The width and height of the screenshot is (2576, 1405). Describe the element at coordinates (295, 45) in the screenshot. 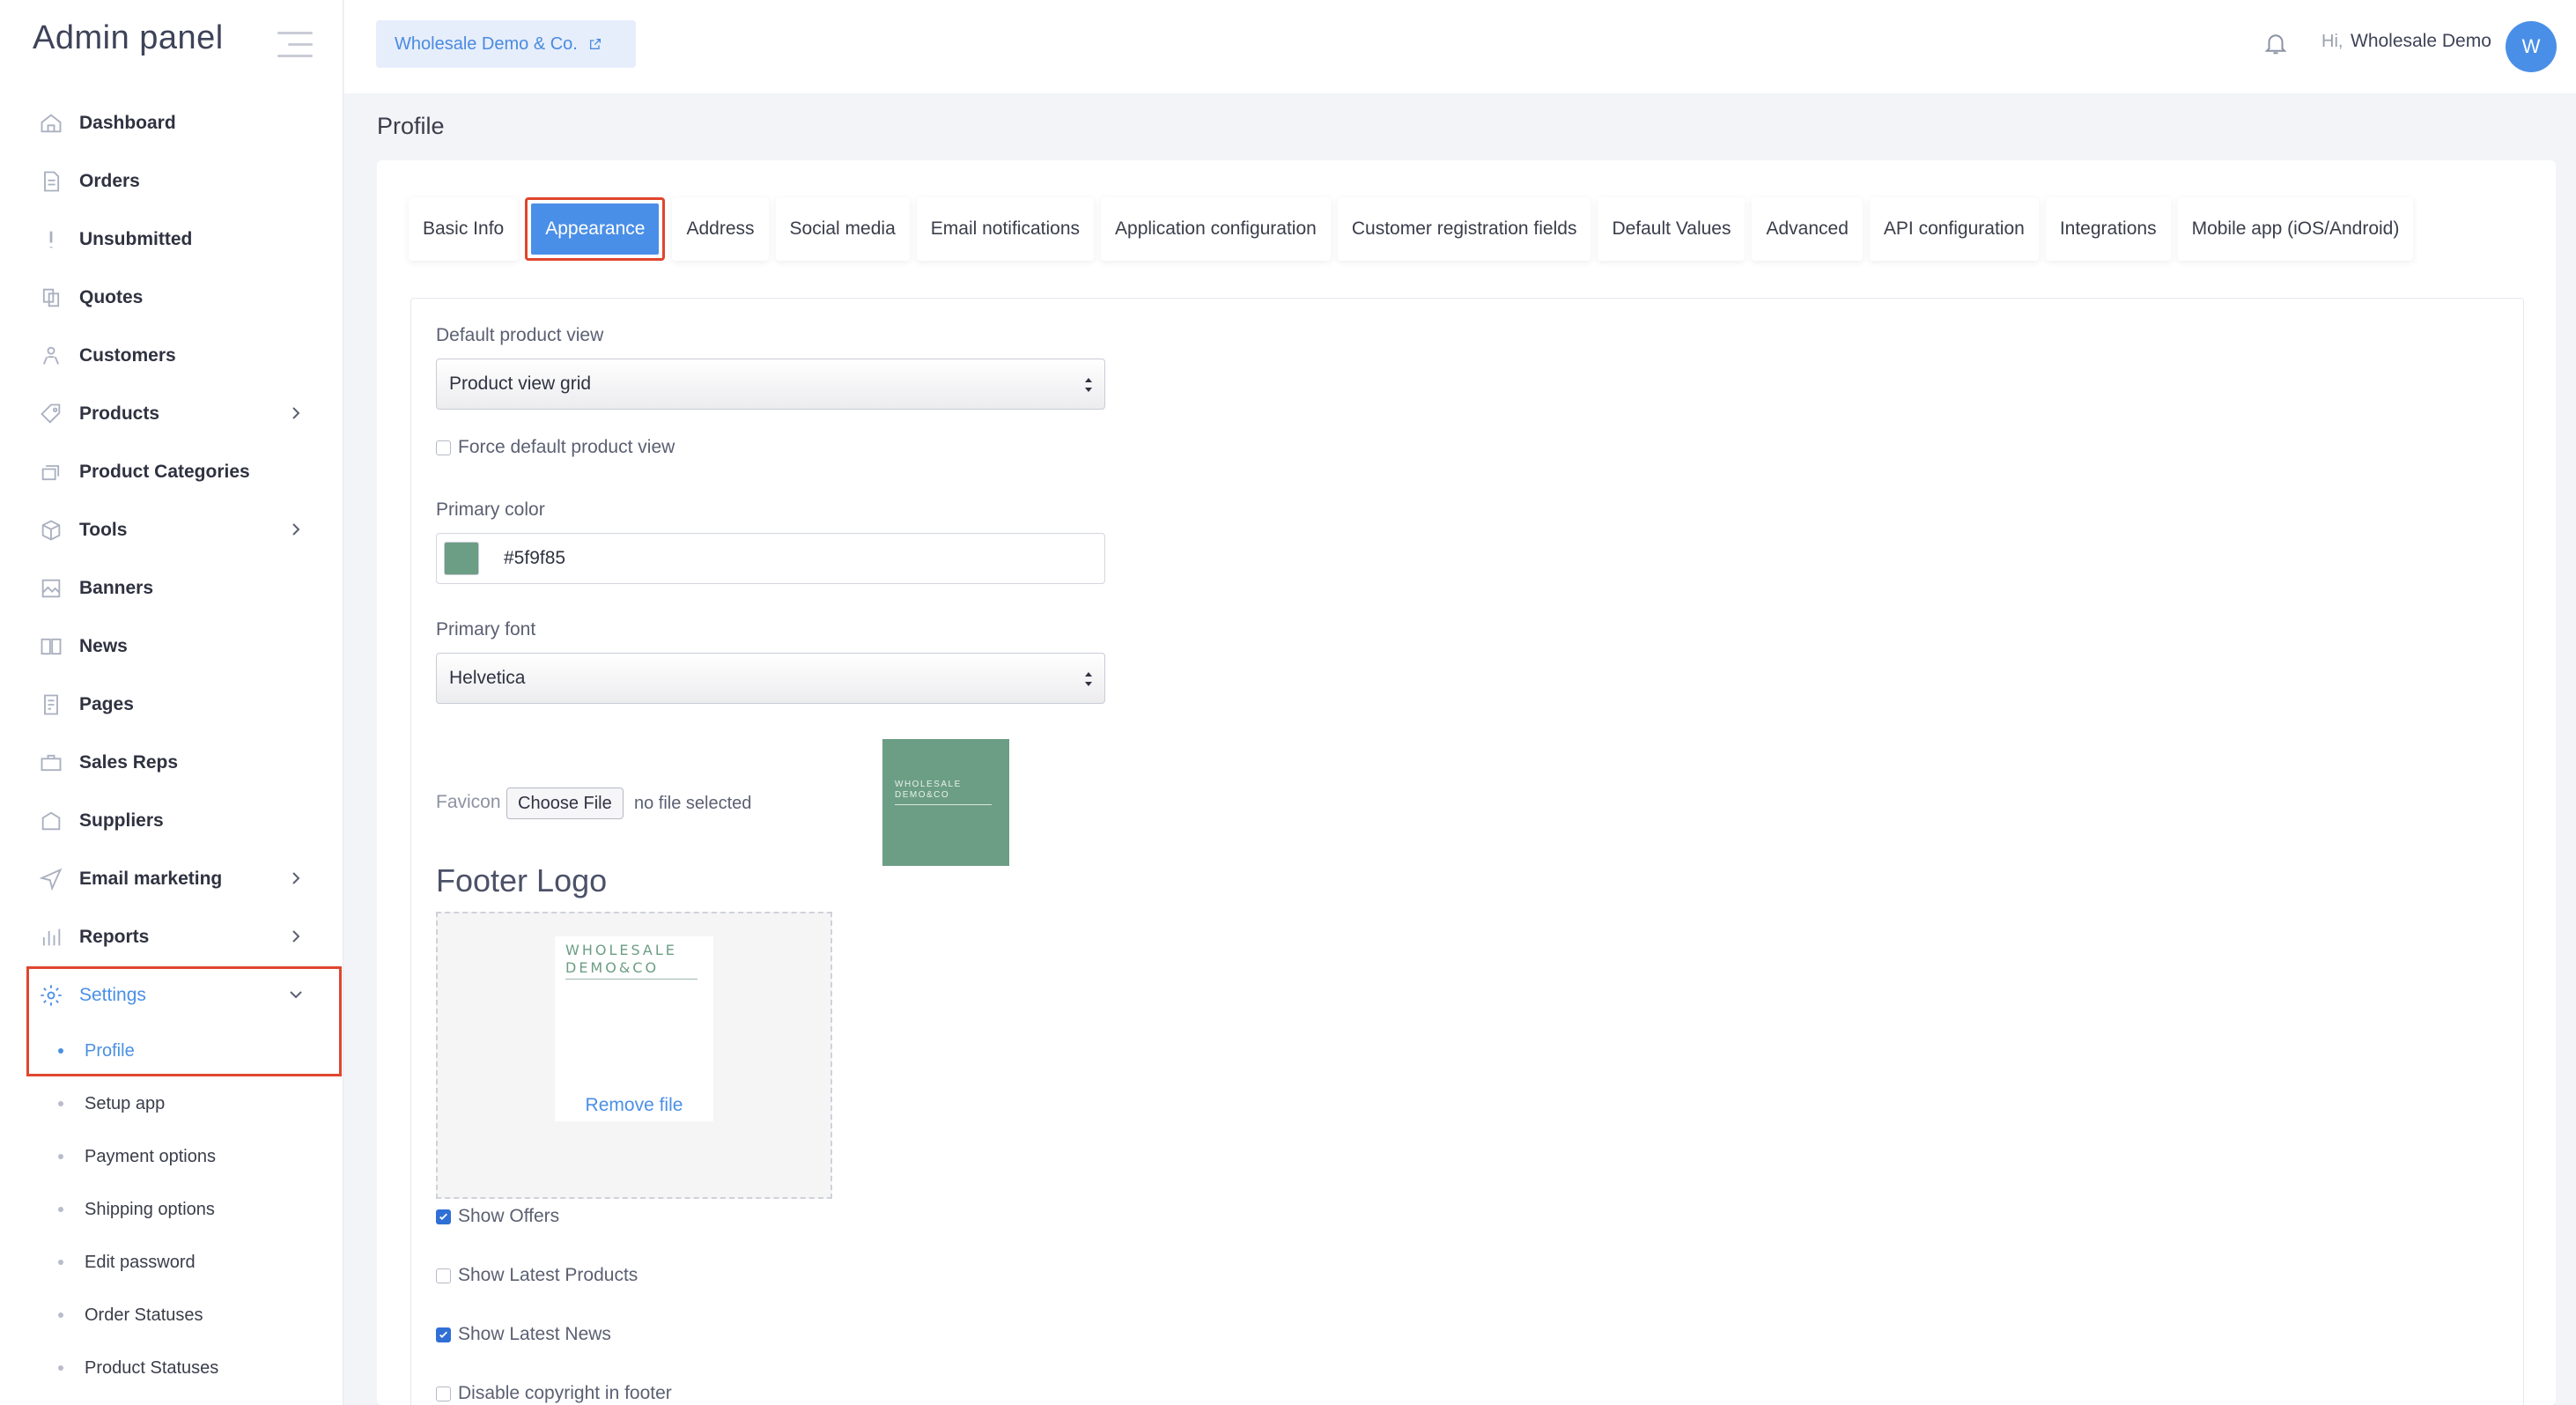

I see `menu-toggle-icon` at that location.